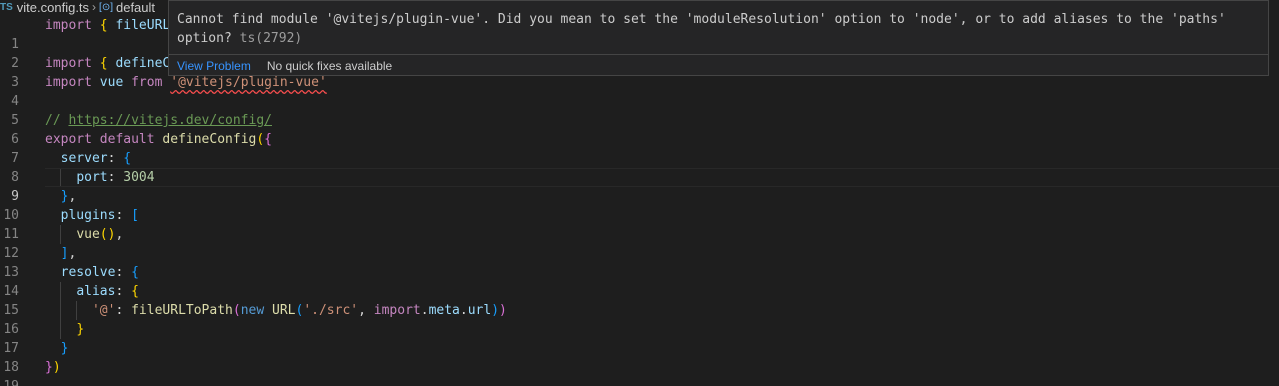 This screenshot has height=386, width=1279. Describe the element at coordinates (718, 65) in the screenshot. I see `hover-actions-bar: View Problem No quick fixes available` at that location.